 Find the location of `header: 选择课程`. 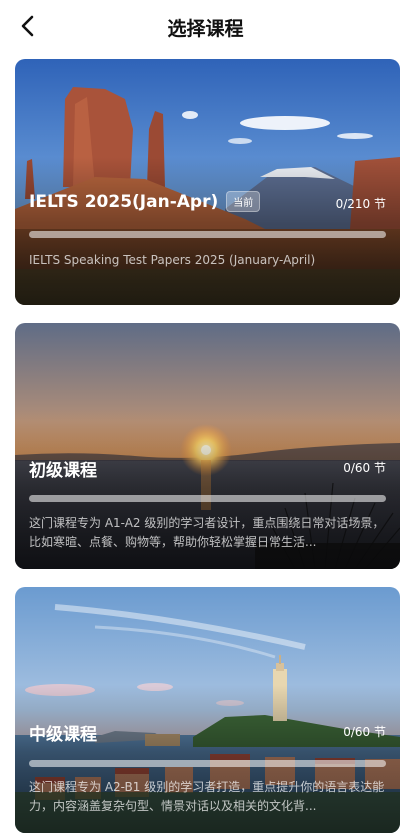

header: 选择课程 is located at coordinates (205, 26).